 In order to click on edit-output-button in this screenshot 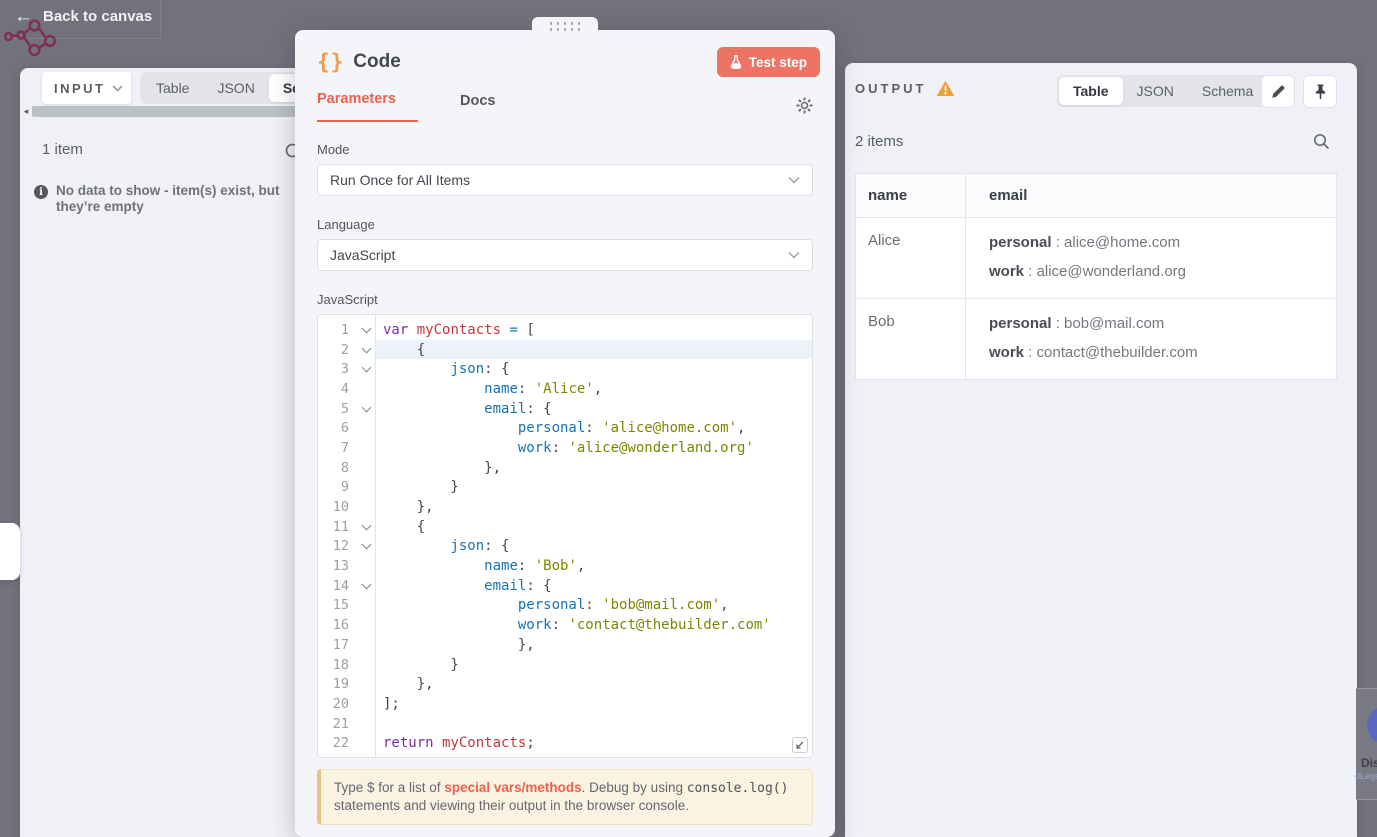, I will do `click(1278, 91)`.